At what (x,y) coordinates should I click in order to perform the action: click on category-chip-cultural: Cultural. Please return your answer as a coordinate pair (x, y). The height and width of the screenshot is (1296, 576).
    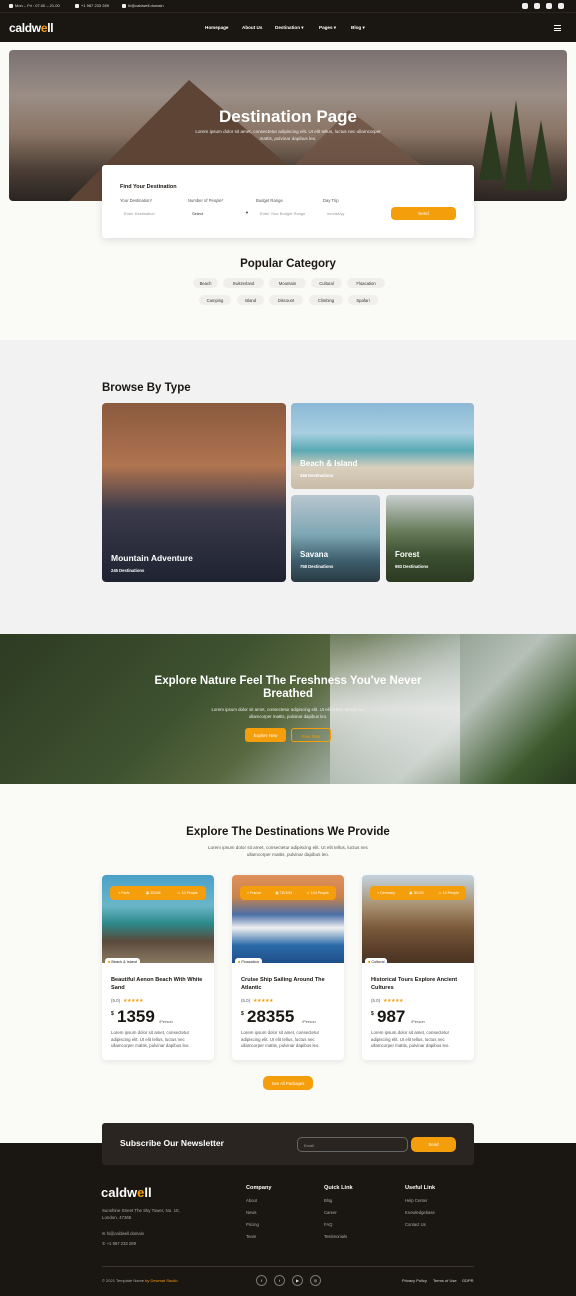
    Looking at the image, I should click on (326, 283).